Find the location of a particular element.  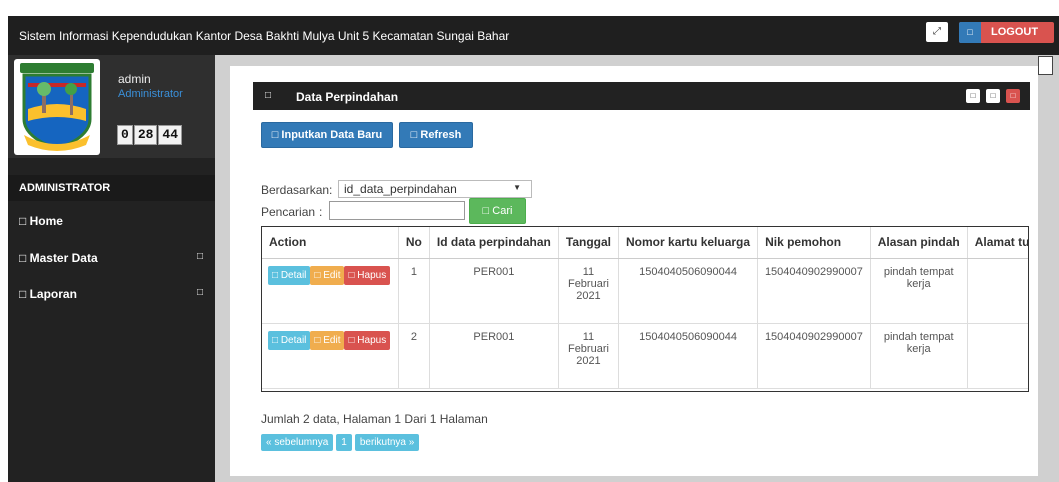

column-header: Action is located at coordinates (330, 243).